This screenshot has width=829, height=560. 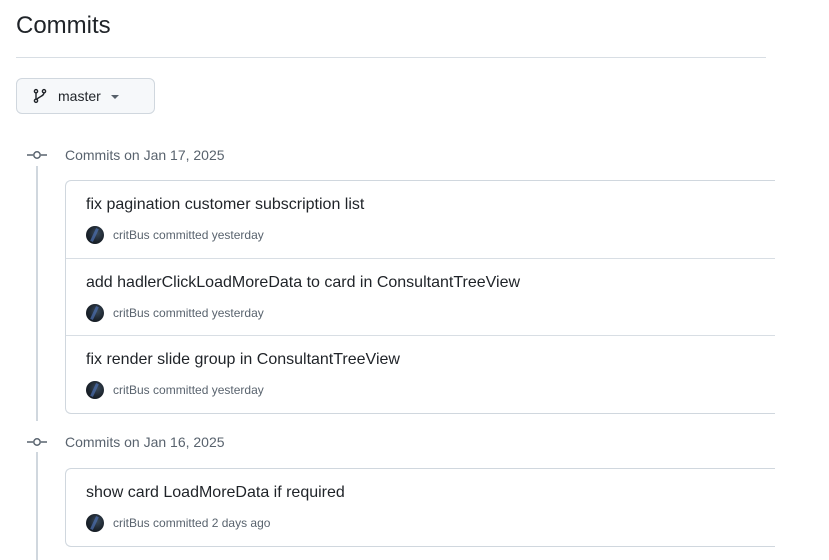 What do you see at coordinates (79, 96) in the screenshot?
I see `branch-name: master` at bounding box center [79, 96].